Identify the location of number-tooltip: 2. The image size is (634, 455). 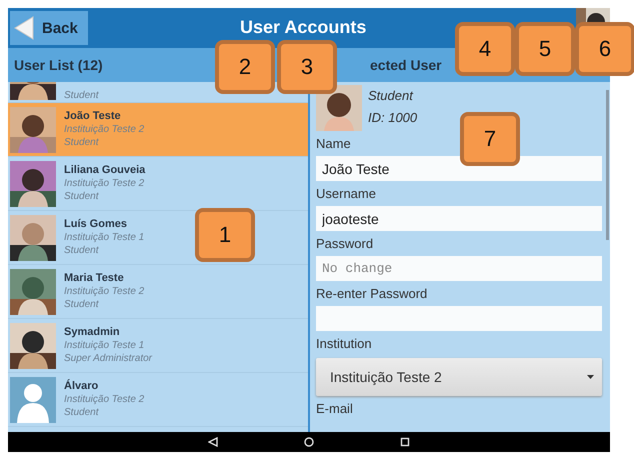
(245, 67).